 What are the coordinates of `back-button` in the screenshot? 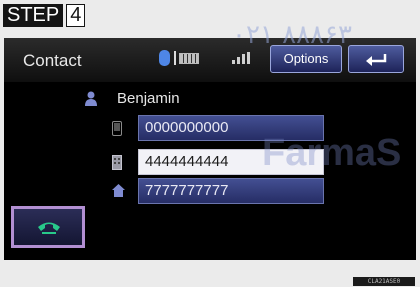 It's located at (376, 59).